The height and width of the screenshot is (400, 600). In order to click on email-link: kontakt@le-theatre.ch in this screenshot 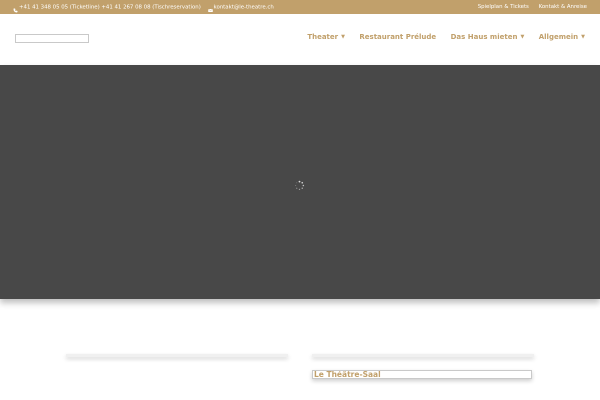, I will do `click(244, 7)`.